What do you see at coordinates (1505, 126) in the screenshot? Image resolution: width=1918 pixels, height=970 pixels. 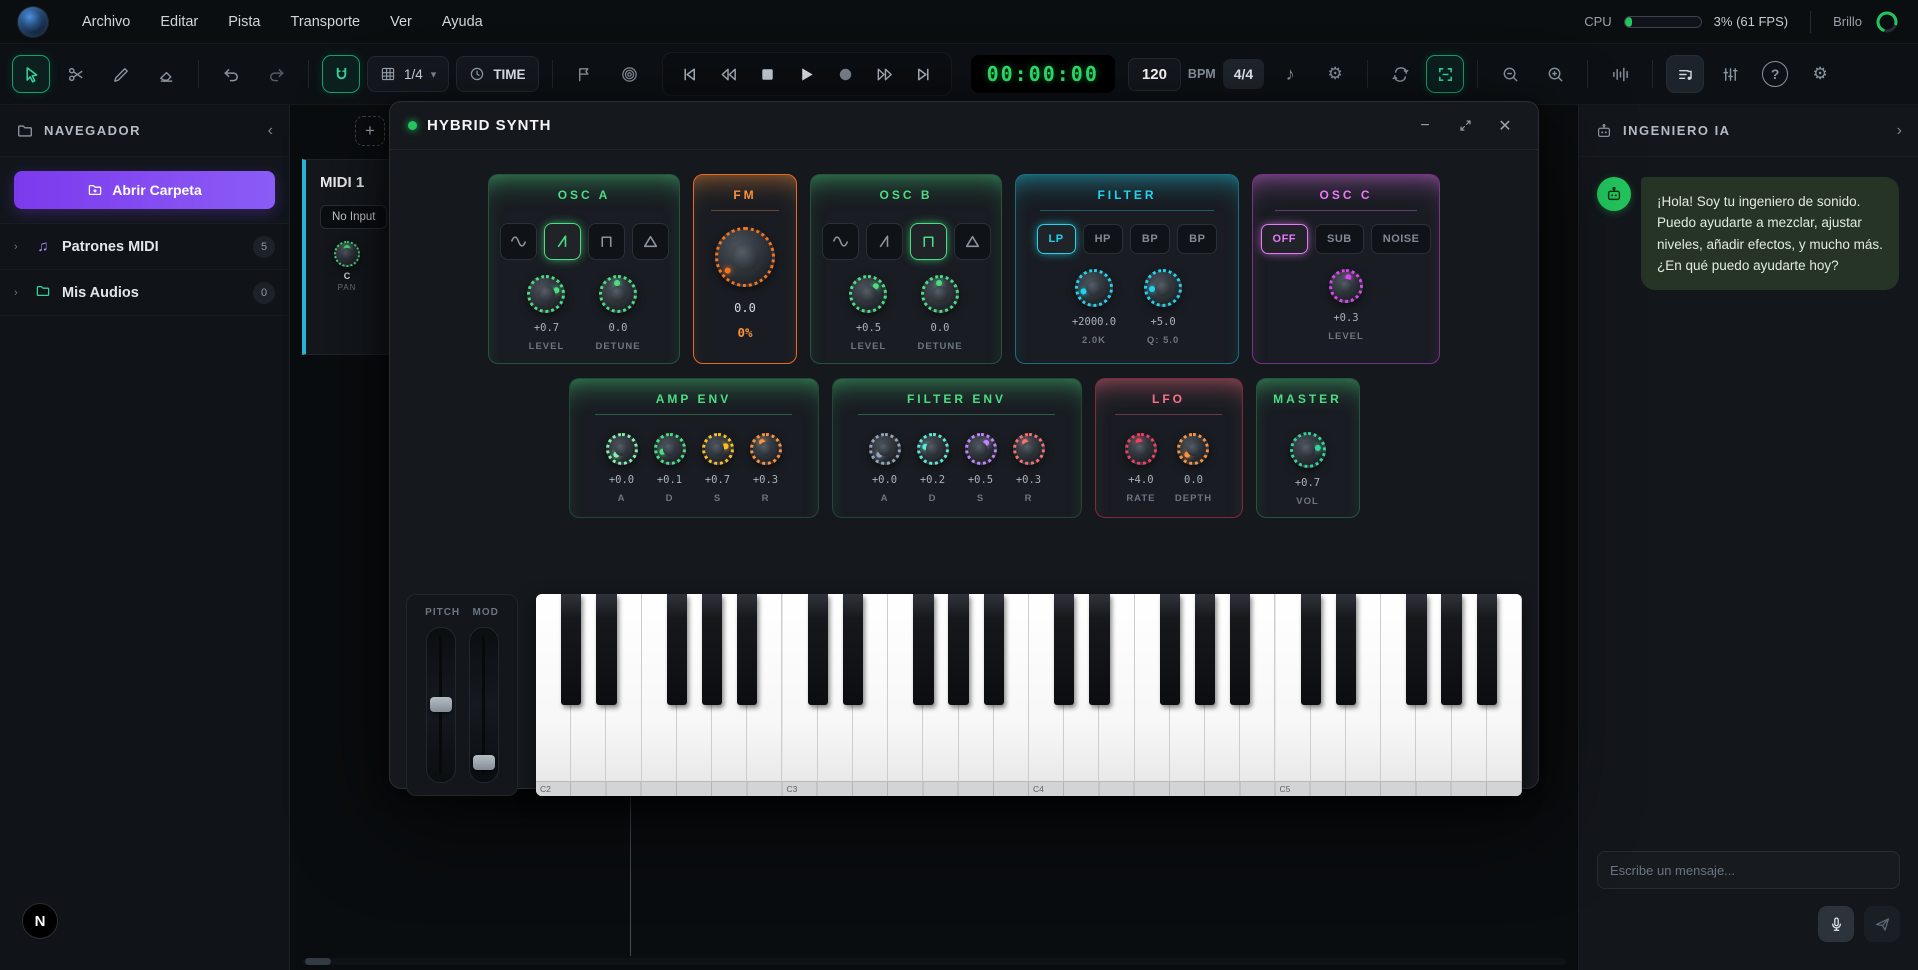 I see `close-button: ✕` at bounding box center [1505, 126].